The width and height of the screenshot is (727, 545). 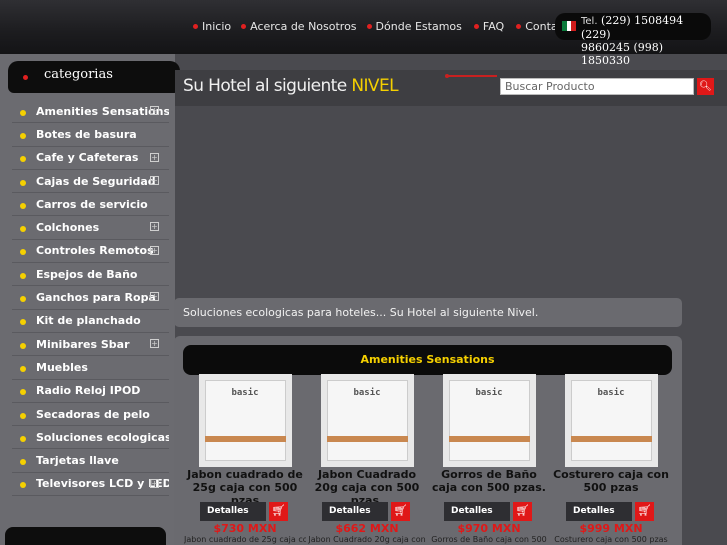 I want to click on sidebar-item: Ganchos para Ropa +, so click(x=90, y=298).